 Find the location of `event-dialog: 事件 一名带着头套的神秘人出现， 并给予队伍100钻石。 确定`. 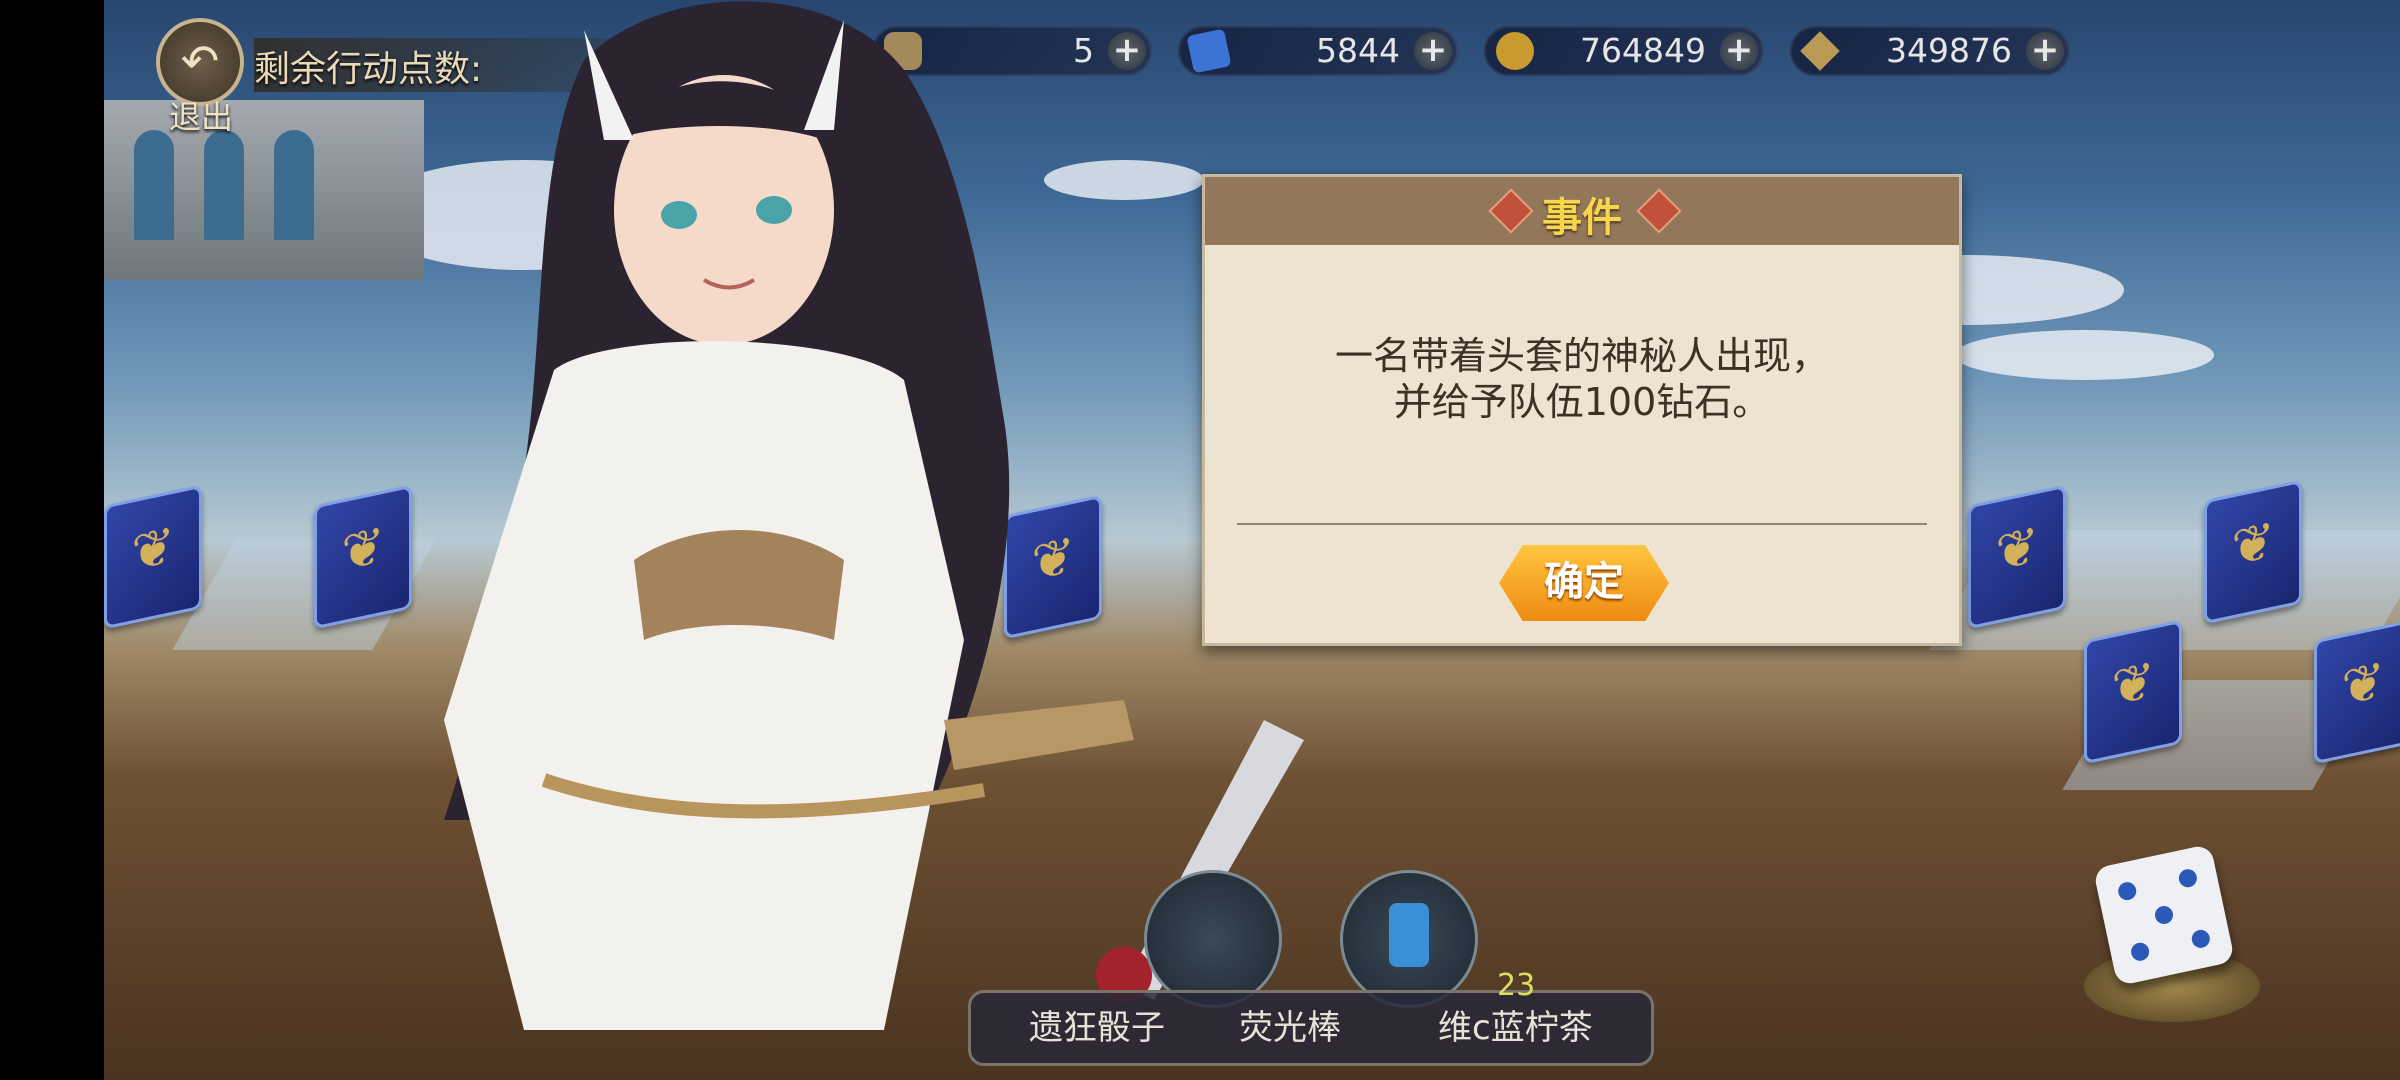

event-dialog: 事件 一名带着头套的神秘人出现， 并给予队伍100钻石。 确定 is located at coordinates (1582, 410).